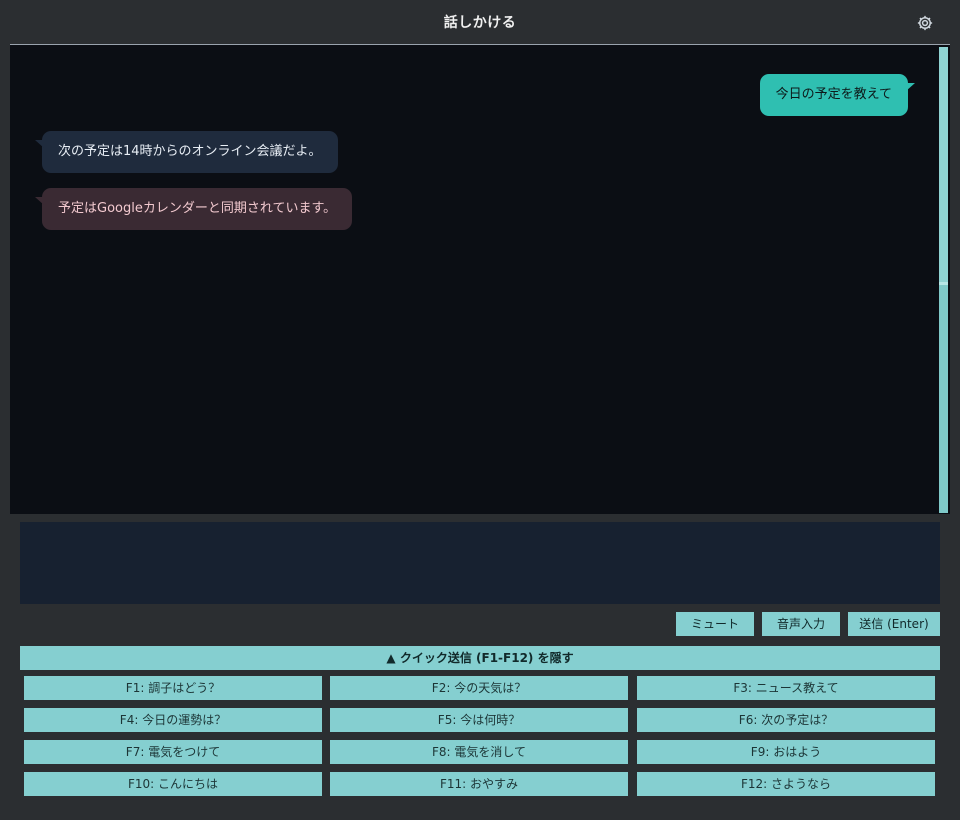 The height and width of the screenshot is (820, 960). Describe the element at coordinates (925, 23) in the screenshot. I see `gear-icon` at that location.